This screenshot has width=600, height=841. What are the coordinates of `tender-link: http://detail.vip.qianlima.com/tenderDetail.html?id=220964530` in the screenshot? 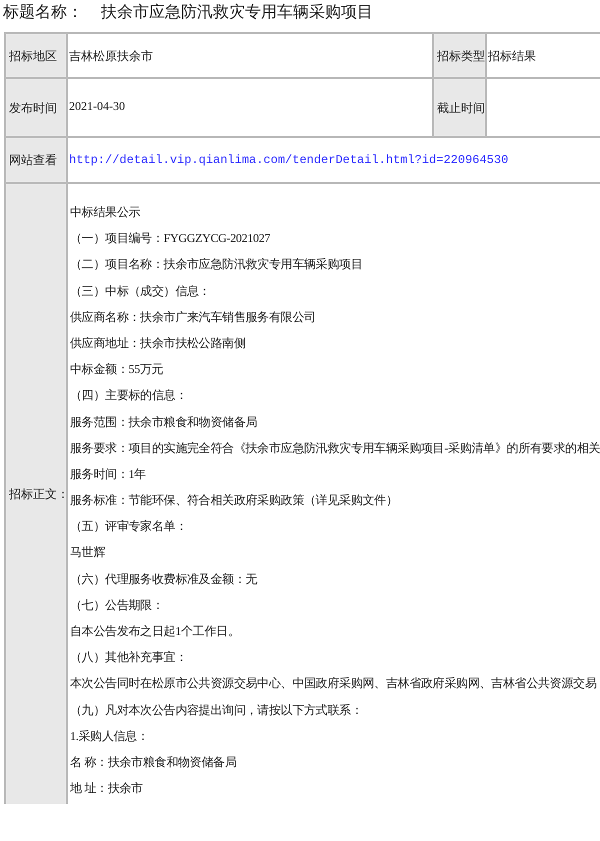 It's located at (288, 160).